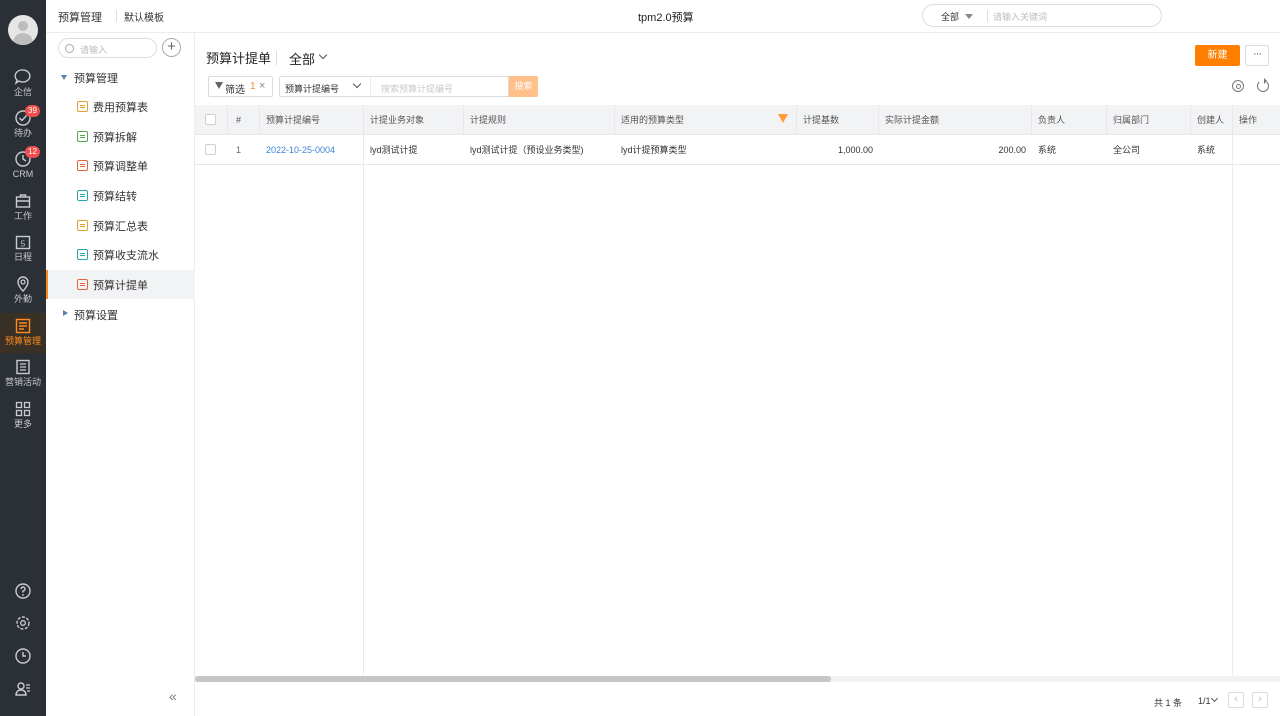 The width and height of the screenshot is (1280, 716). I want to click on sidebar-item-budget-adjust: 预算调整单, so click(120, 165).